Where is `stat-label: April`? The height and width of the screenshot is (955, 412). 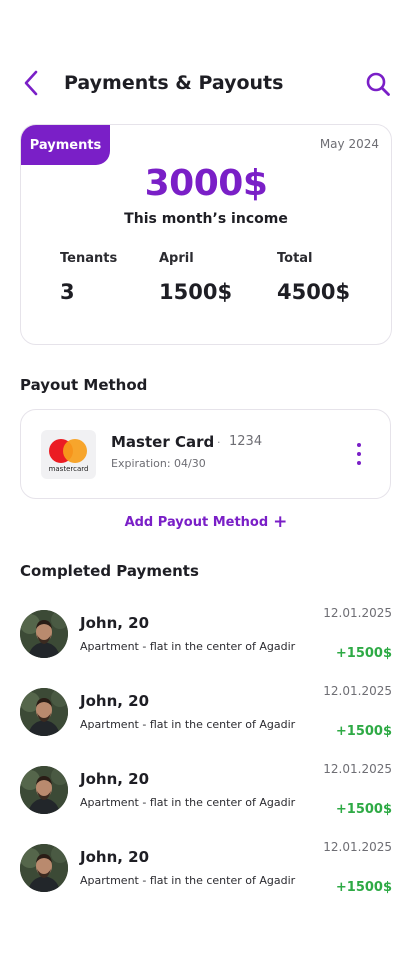
stat-label: April is located at coordinates (176, 258).